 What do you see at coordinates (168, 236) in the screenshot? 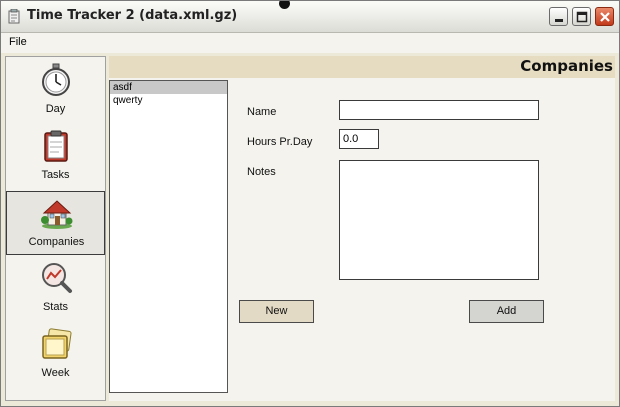
I see `company-list: asdf qwerty` at bounding box center [168, 236].